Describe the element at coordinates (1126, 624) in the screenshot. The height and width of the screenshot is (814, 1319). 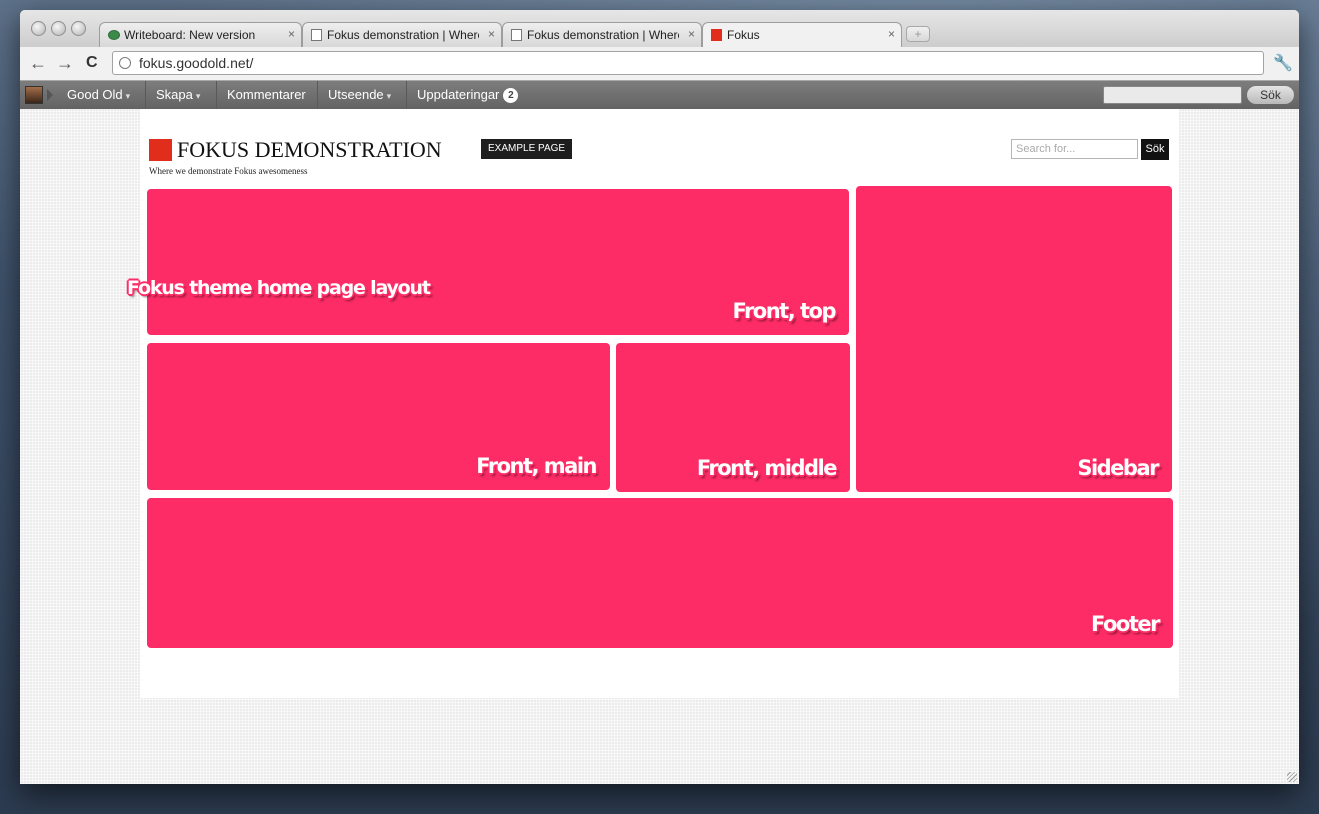
I see `region-label: Footer` at that location.